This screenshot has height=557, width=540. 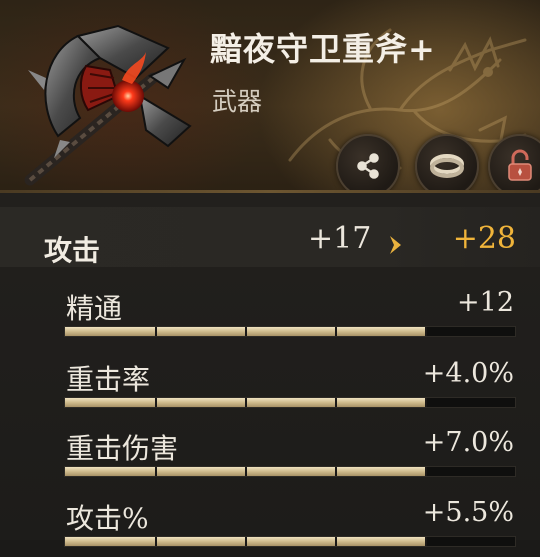 What do you see at coordinates (323, 49) in the screenshot?
I see `item-name: 黯夜守卫重斧+` at bounding box center [323, 49].